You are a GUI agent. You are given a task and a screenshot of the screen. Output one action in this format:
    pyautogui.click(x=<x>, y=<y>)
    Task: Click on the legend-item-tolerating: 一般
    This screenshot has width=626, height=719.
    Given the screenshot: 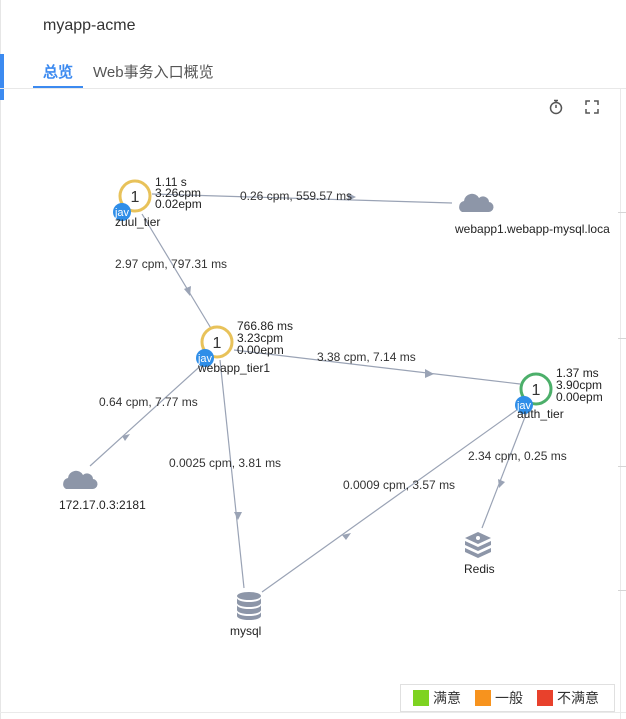 What is the action you would take?
    pyautogui.click(x=499, y=698)
    